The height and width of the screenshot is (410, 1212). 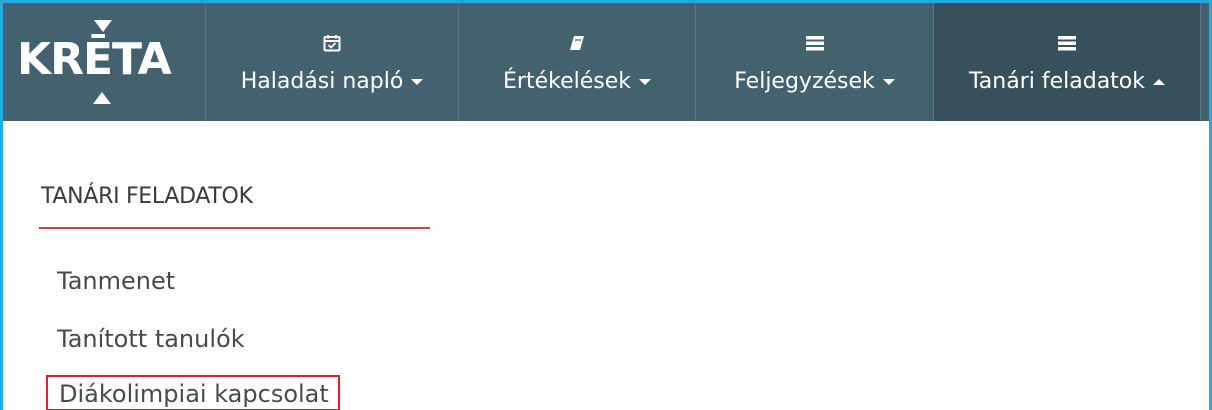 I want to click on nav-label: Értékelések, so click(x=567, y=81).